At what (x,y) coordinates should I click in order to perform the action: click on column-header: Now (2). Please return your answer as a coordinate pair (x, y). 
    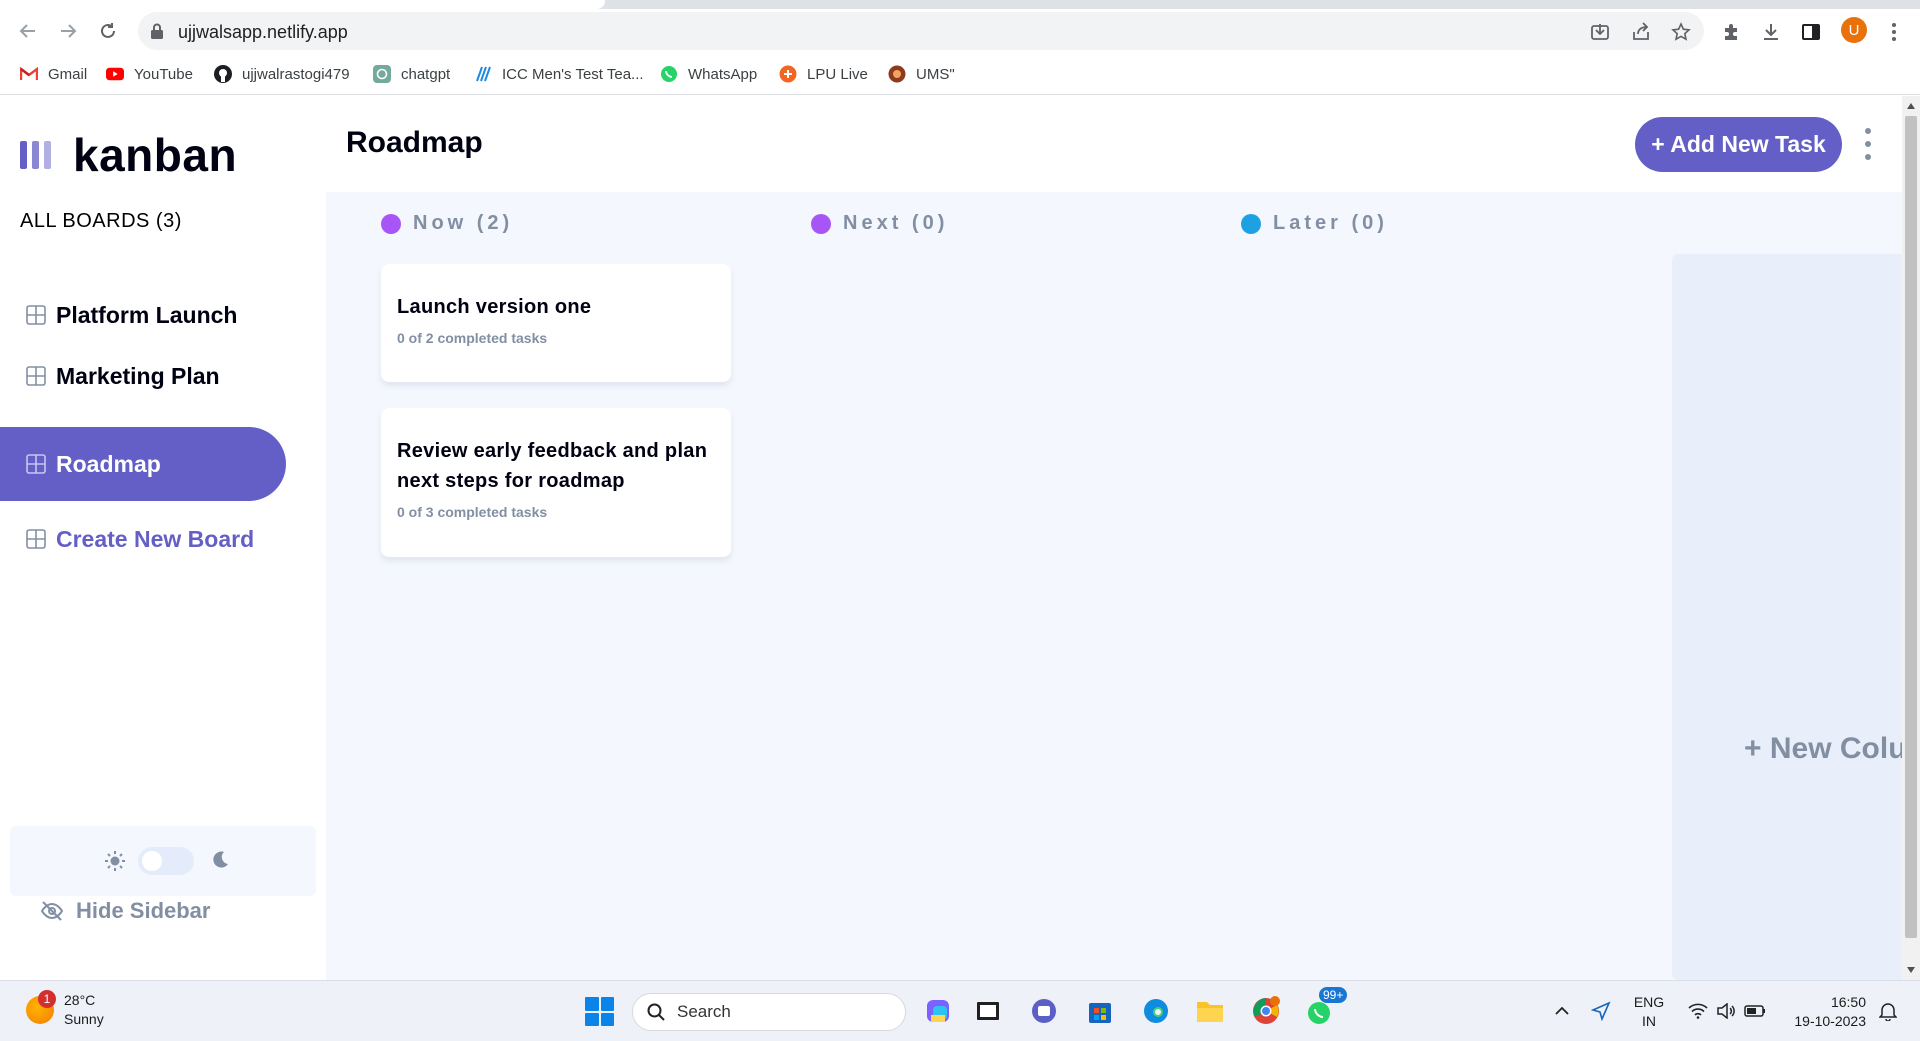
    Looking at the image, I should click on (447, 223).